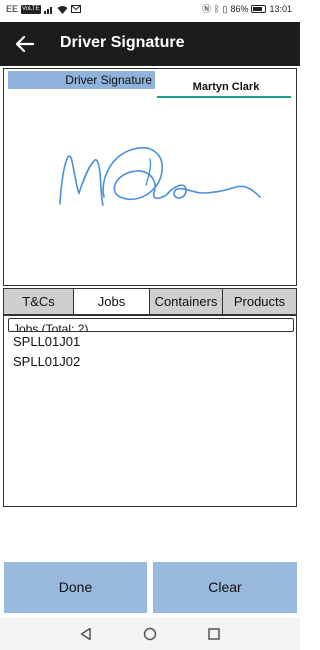 Image resolution: width=320 pixels, height=650 pixels. Describe the element at coordinates (239, 9) in the screenshot. I see `battery-percent: 86%` at that location.